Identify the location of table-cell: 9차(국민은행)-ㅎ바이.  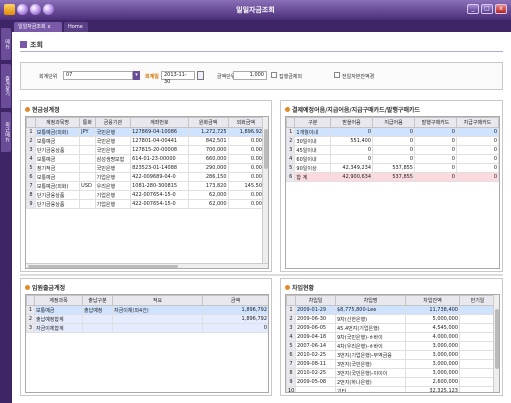
(370, 337).